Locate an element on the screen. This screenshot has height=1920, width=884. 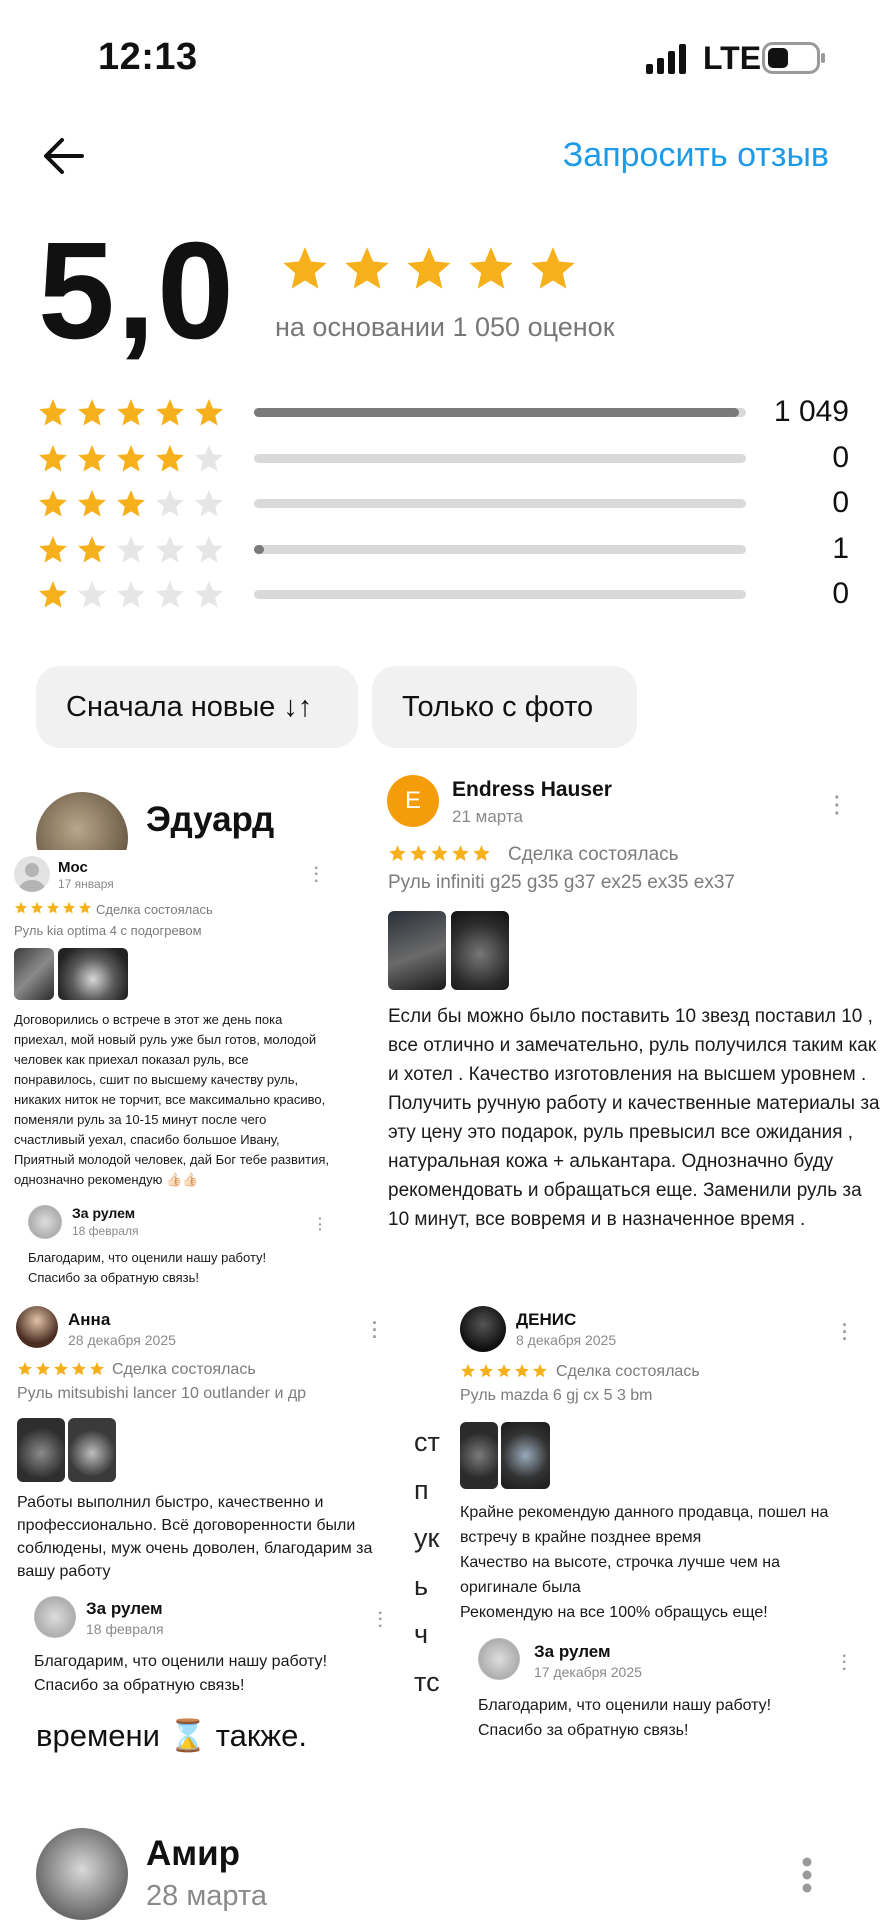
rating-bar-fill is located at coordinates (496, 412).